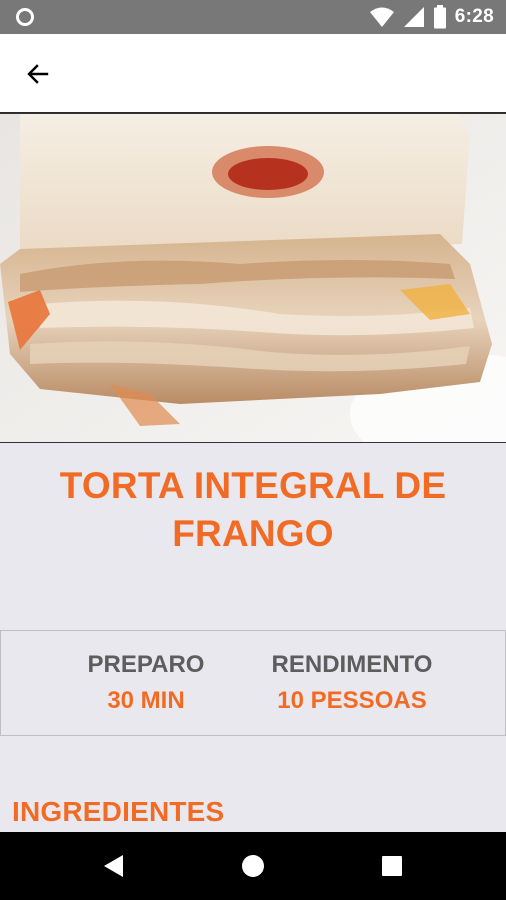 This screenshot has width=506, height=900. I want to click on recipe-title: TORTA INTEGRAL DE FRANGO, so click(253, 510).